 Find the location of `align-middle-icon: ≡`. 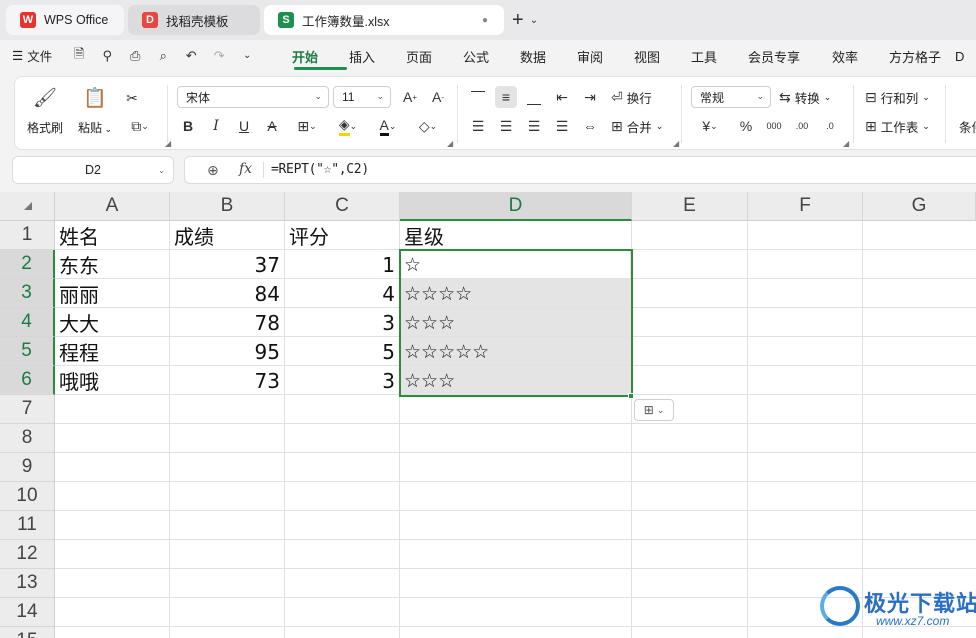

align-middle-icon: ≡ is located at coordinates (506, 97).